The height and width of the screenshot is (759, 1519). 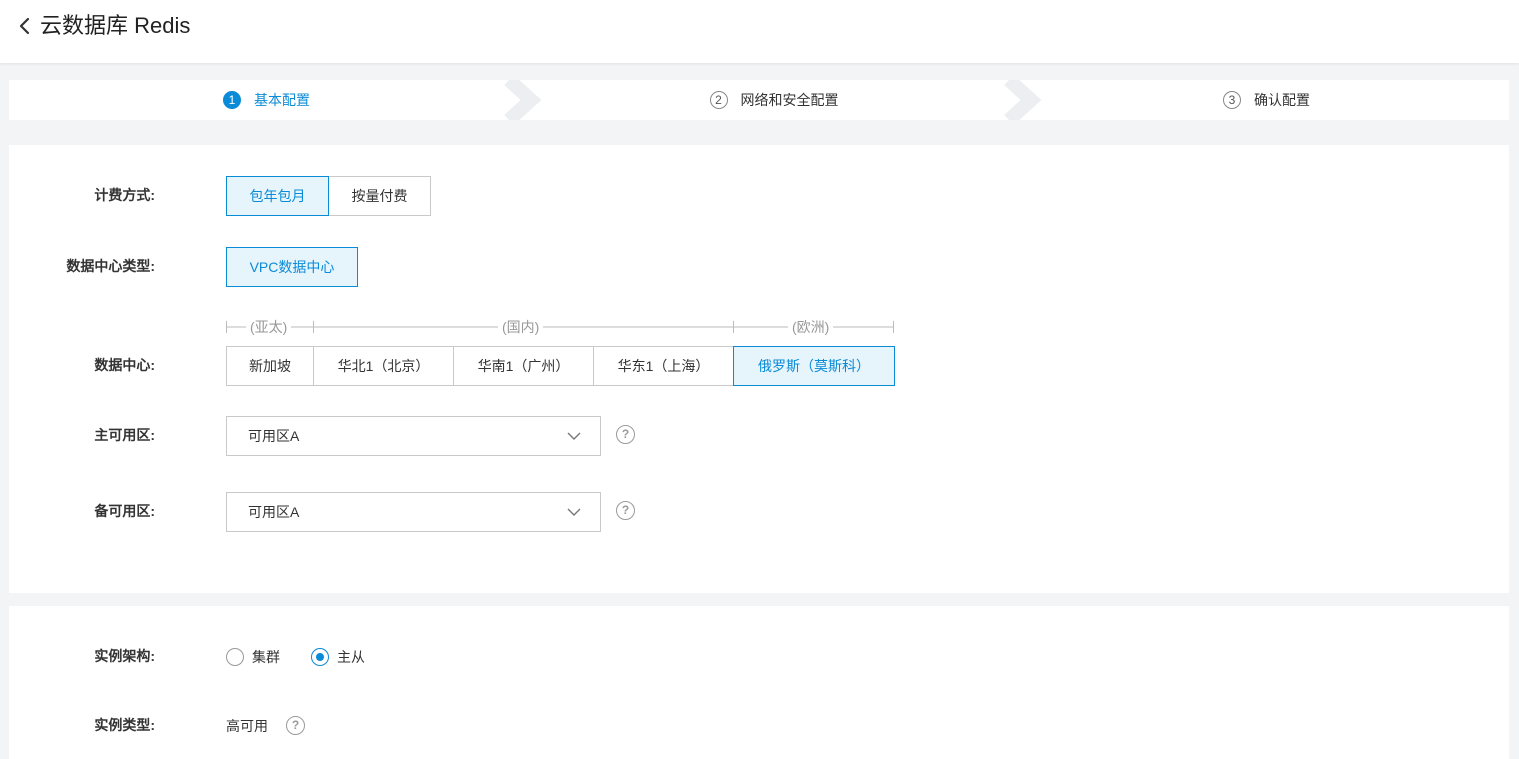 I want to click on instance-type-value: 高可用, so click(x=247, y=726).